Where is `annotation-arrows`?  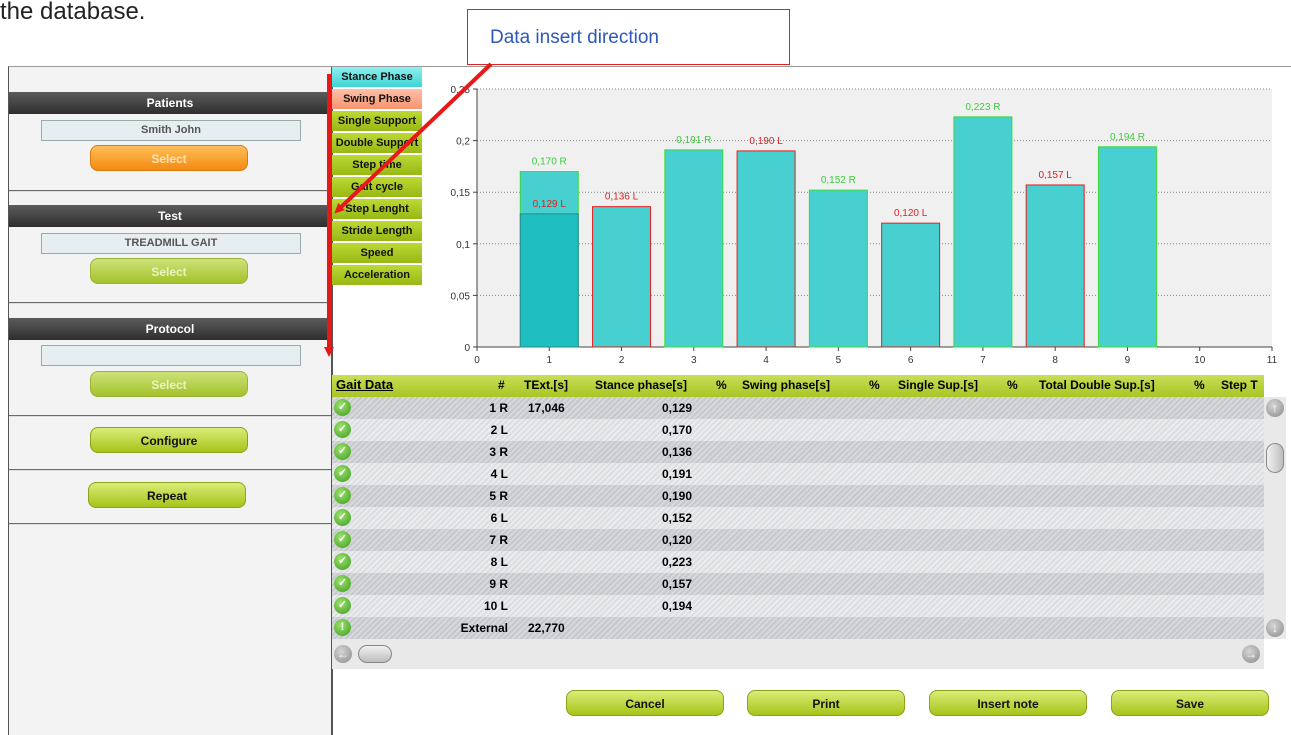
annotation-arrows is located at coordinates (408, 209).